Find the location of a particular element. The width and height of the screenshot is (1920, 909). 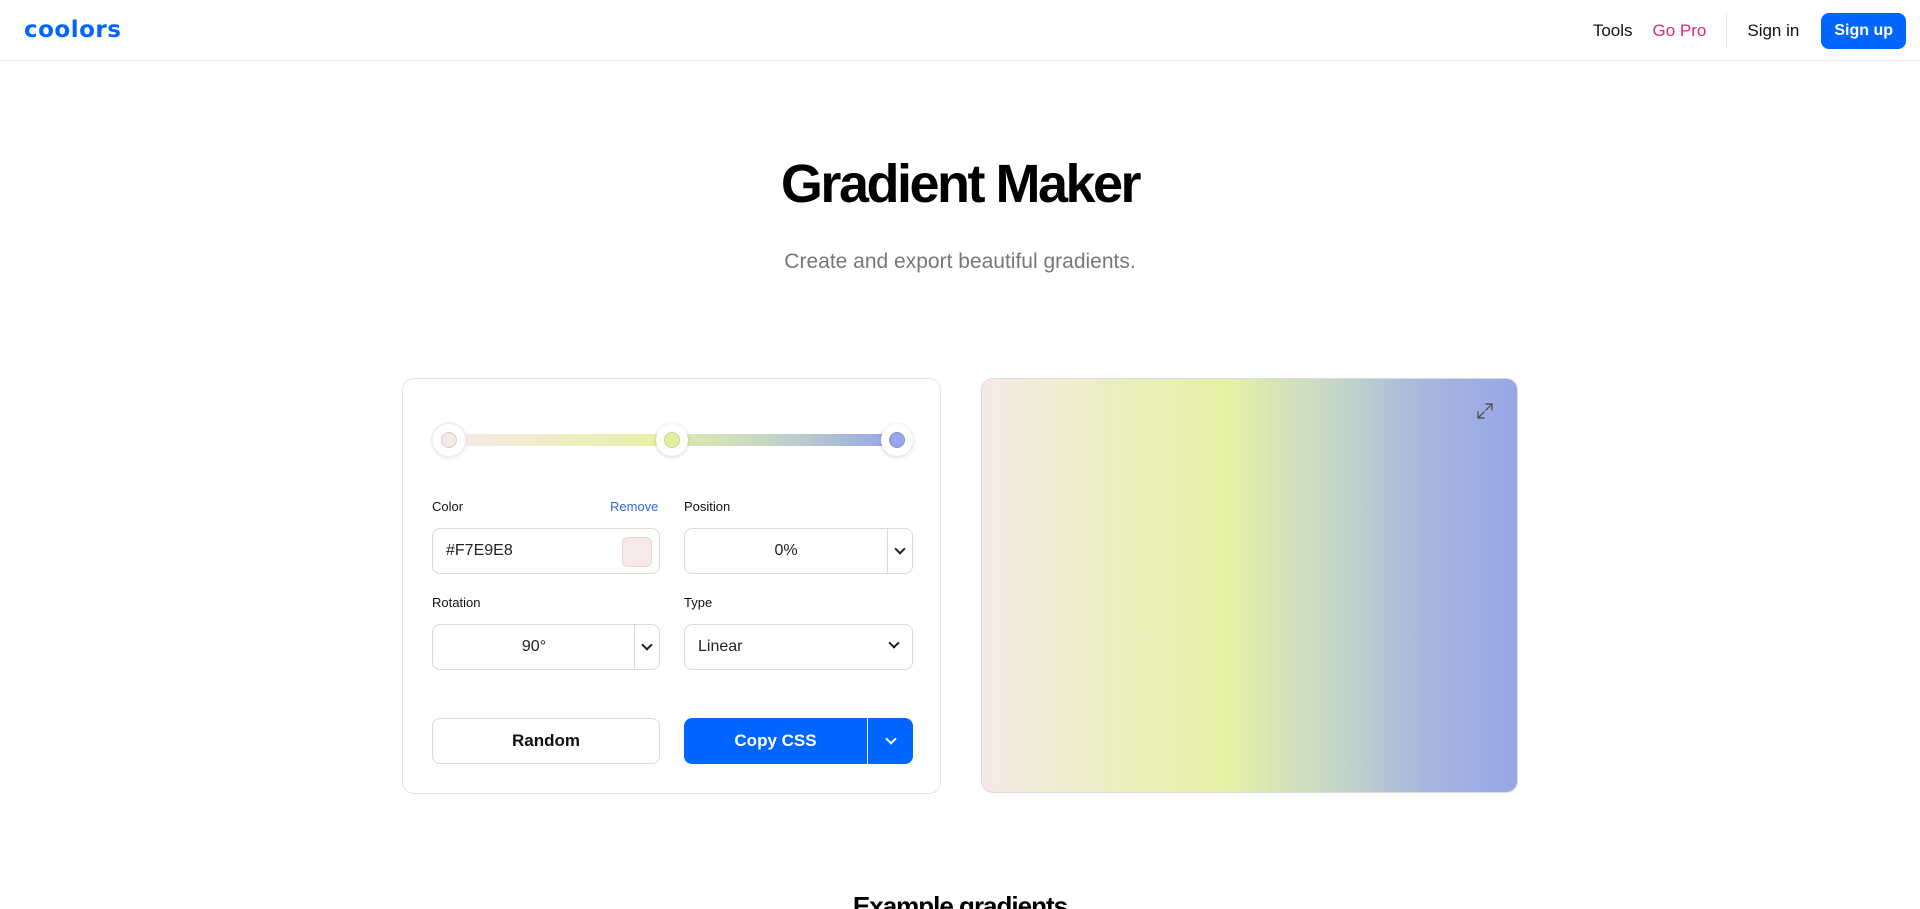

nav-divider is located at coordinates (1727, 31).